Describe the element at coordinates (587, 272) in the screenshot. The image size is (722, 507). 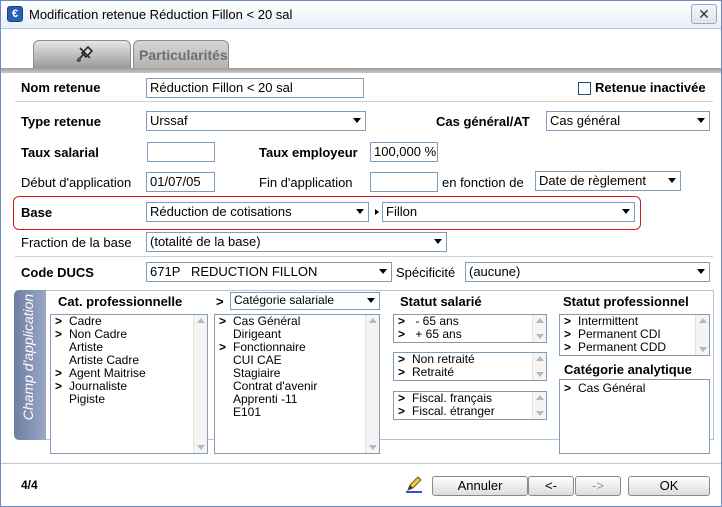
I see `specificite-select: (aucune)` at that location.